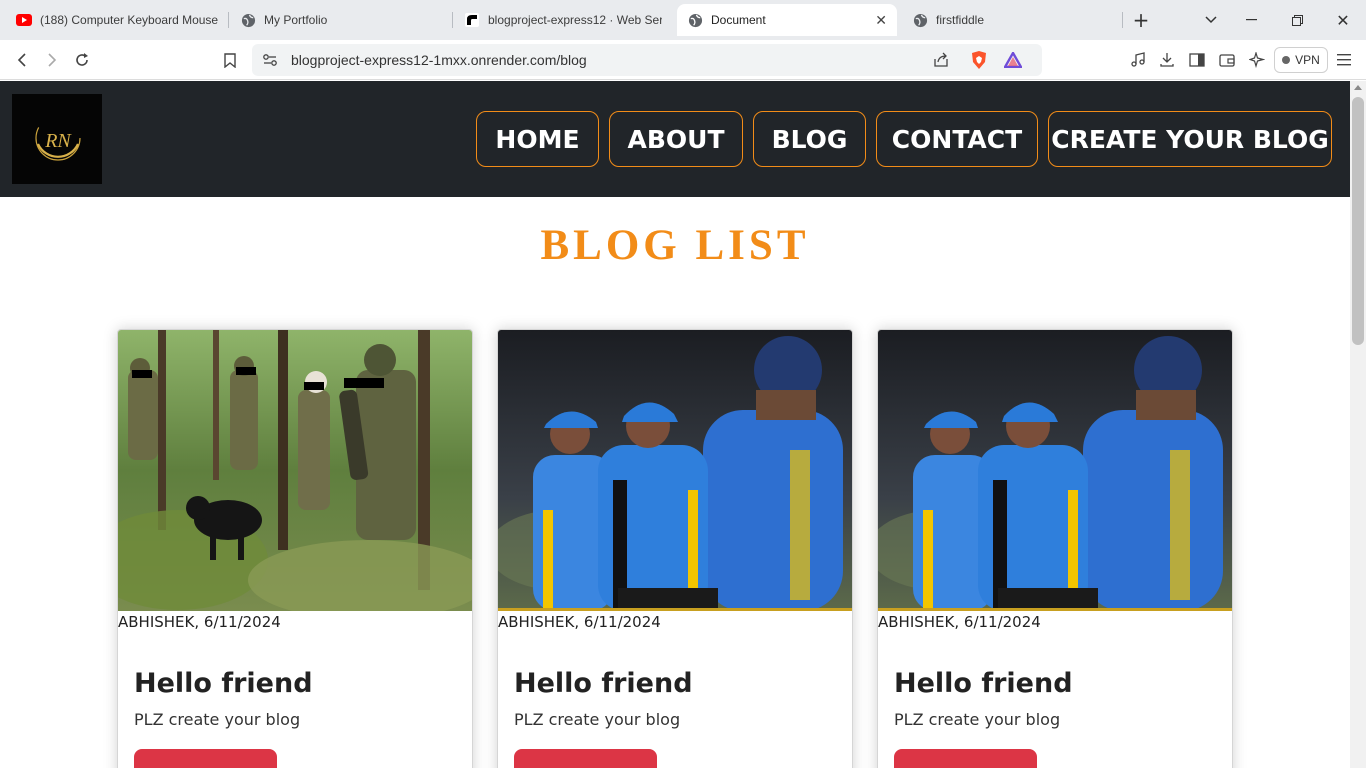 The height and width of the screenshot is (768, 1366). Describe the element at coordinates (1190, 139) in the screenshot. I see `nav-create-blog-link: CREATE YOUR BLOG` at that location.